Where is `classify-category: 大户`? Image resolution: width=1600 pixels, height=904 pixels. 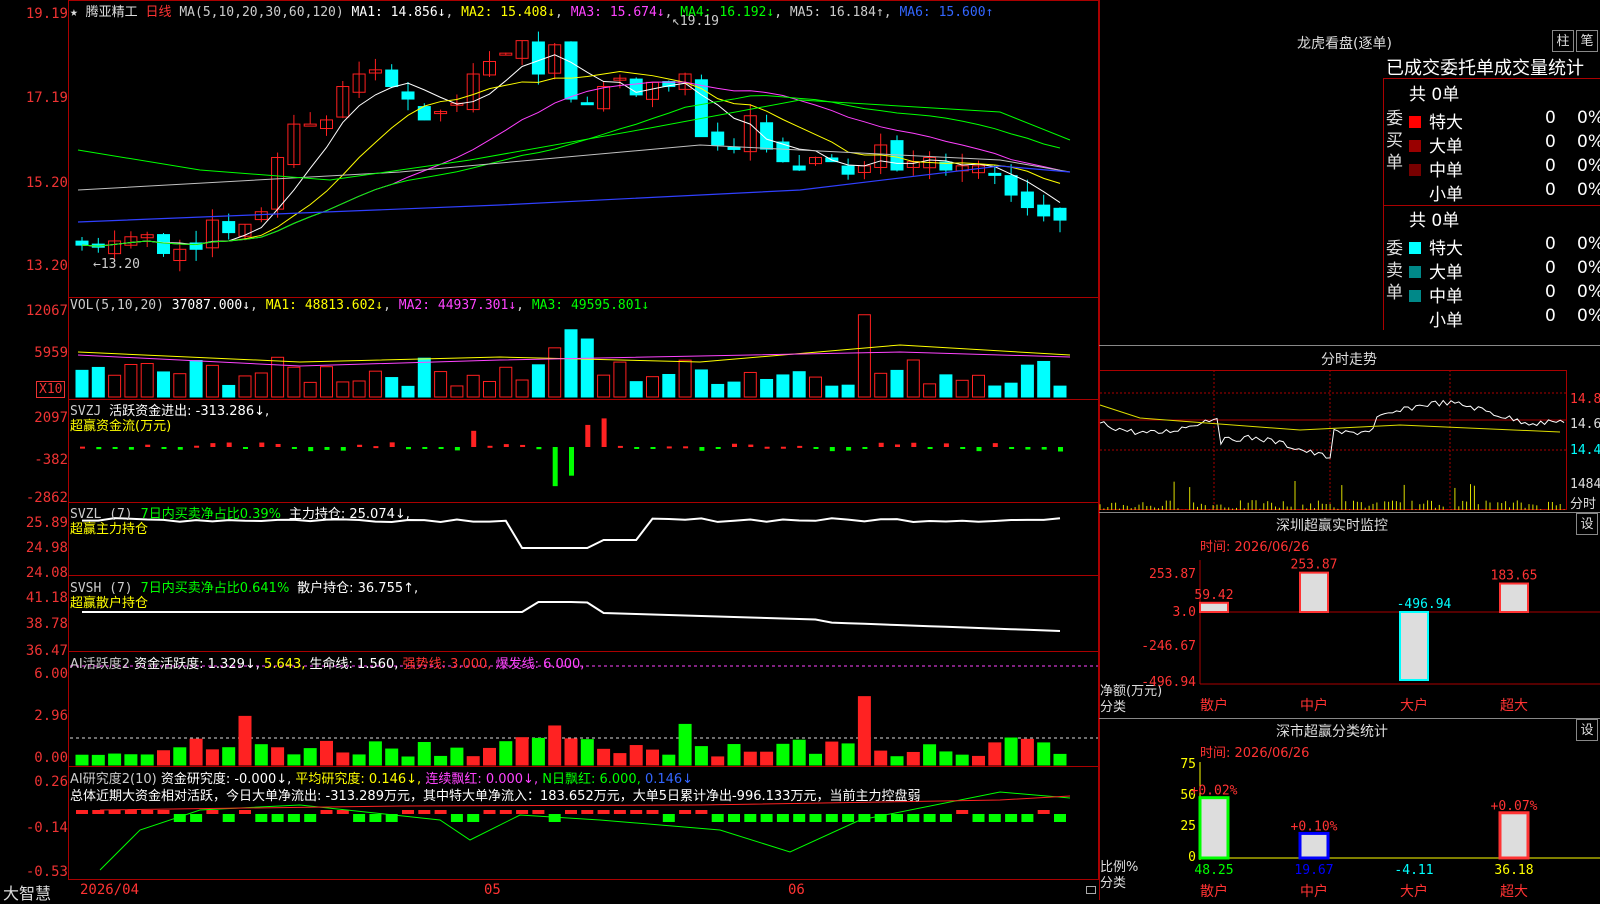
classify-category: 大户 is located at coordinates (1414, 891).